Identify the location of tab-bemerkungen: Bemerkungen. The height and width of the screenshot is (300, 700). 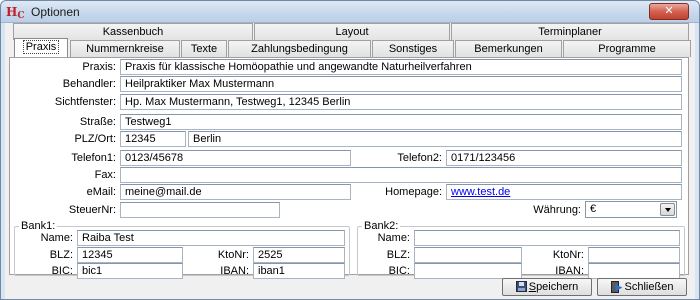
(508, 48).